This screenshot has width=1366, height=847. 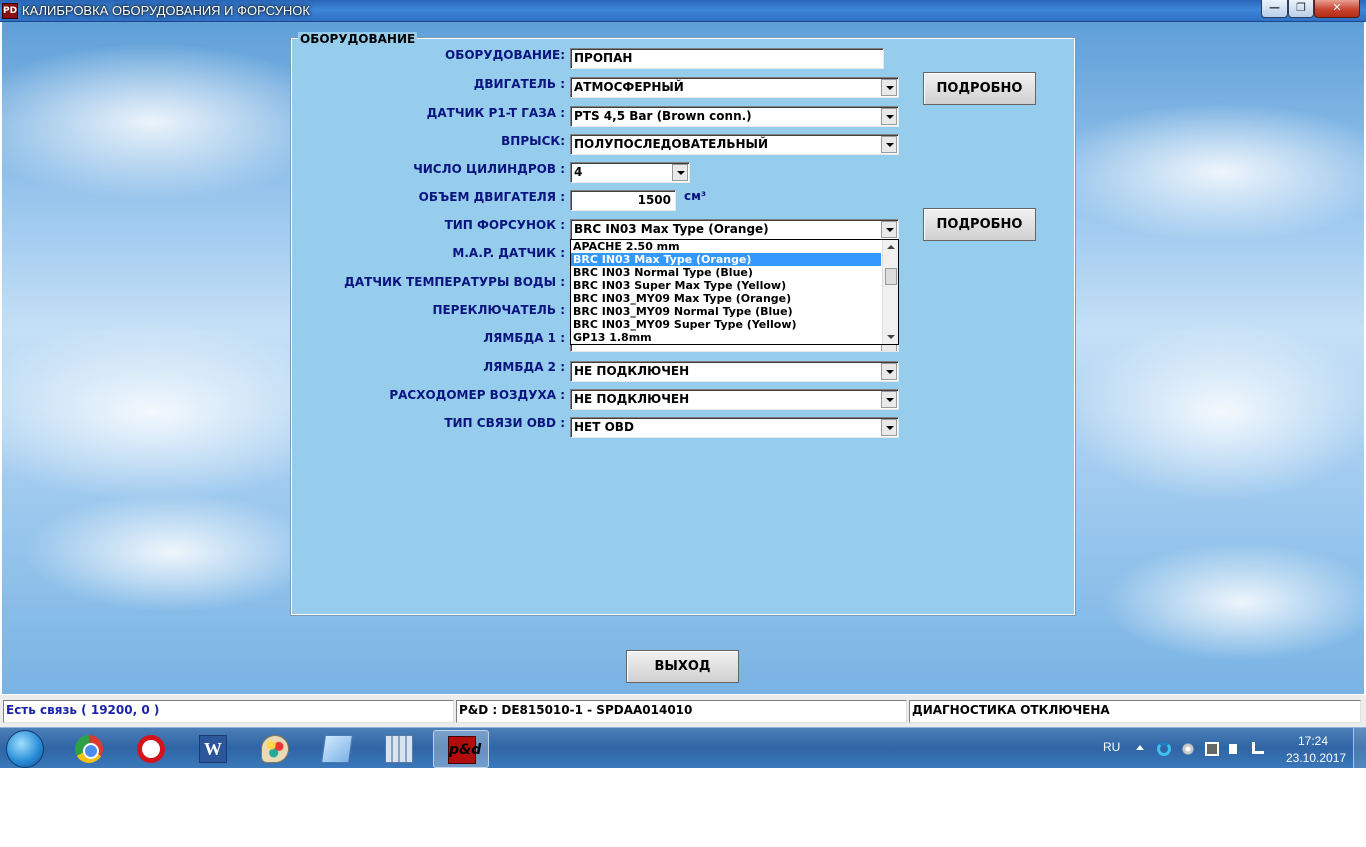 I want to click on cylinders-select: 4, so click(x=630, y=172).